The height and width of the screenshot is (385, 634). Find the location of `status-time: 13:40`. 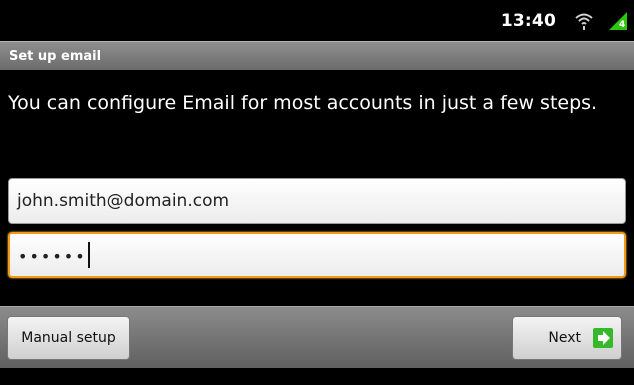

status-time: 13:40 is located at coordinates (528, 20).